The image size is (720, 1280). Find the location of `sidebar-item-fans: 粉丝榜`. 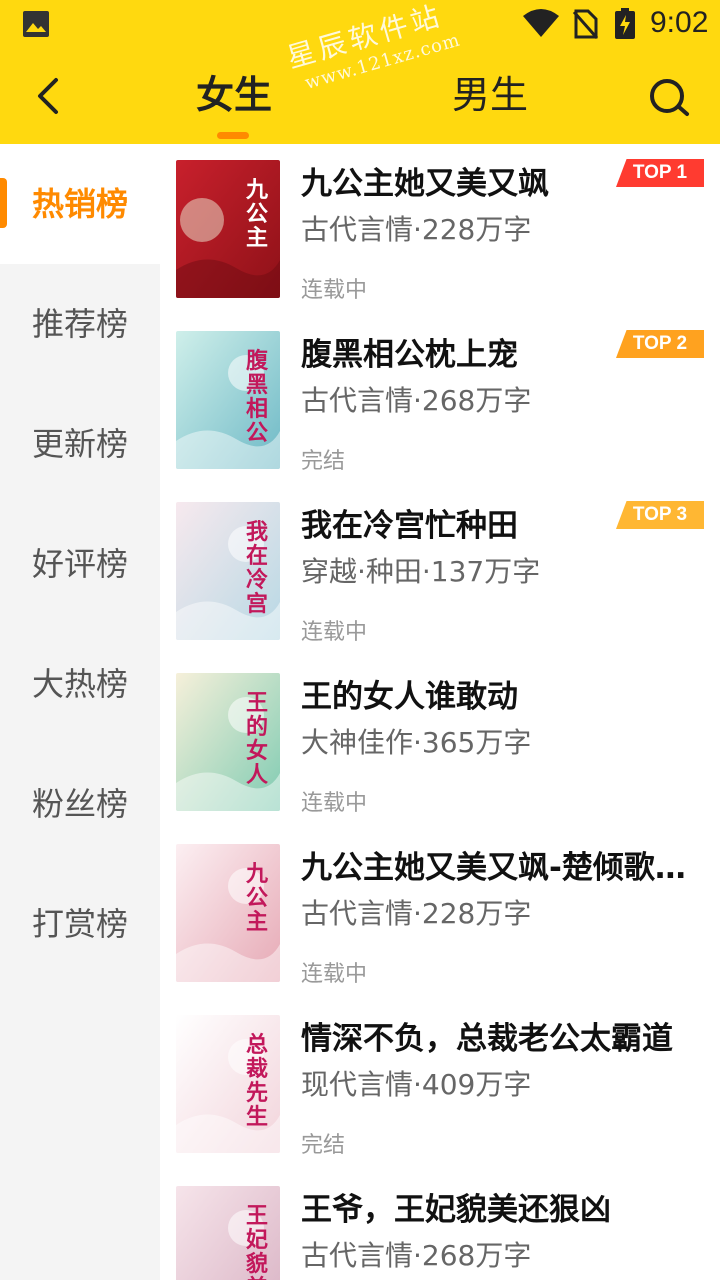

sidebar-item-fans: 粉丝榜 is located at coordinates (80, 804).